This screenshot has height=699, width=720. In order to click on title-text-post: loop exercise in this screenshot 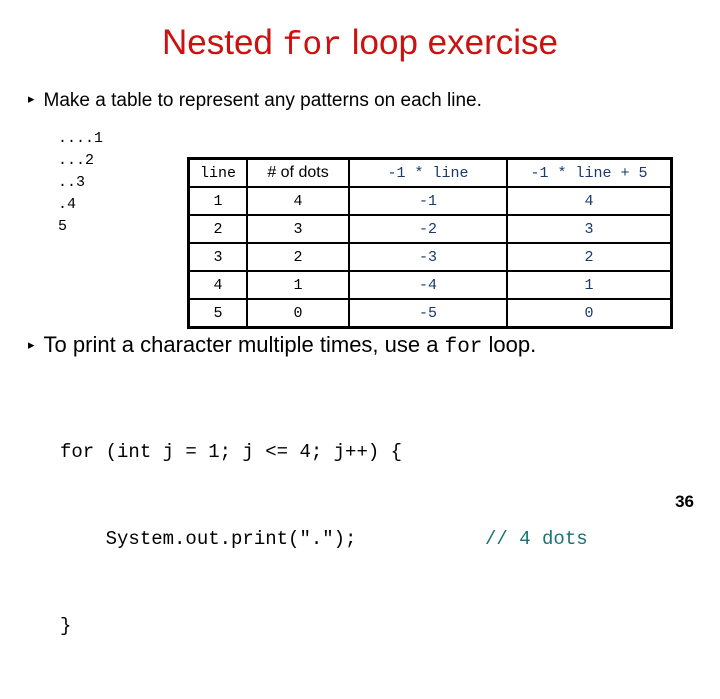, I will do `click(450, 42)`.